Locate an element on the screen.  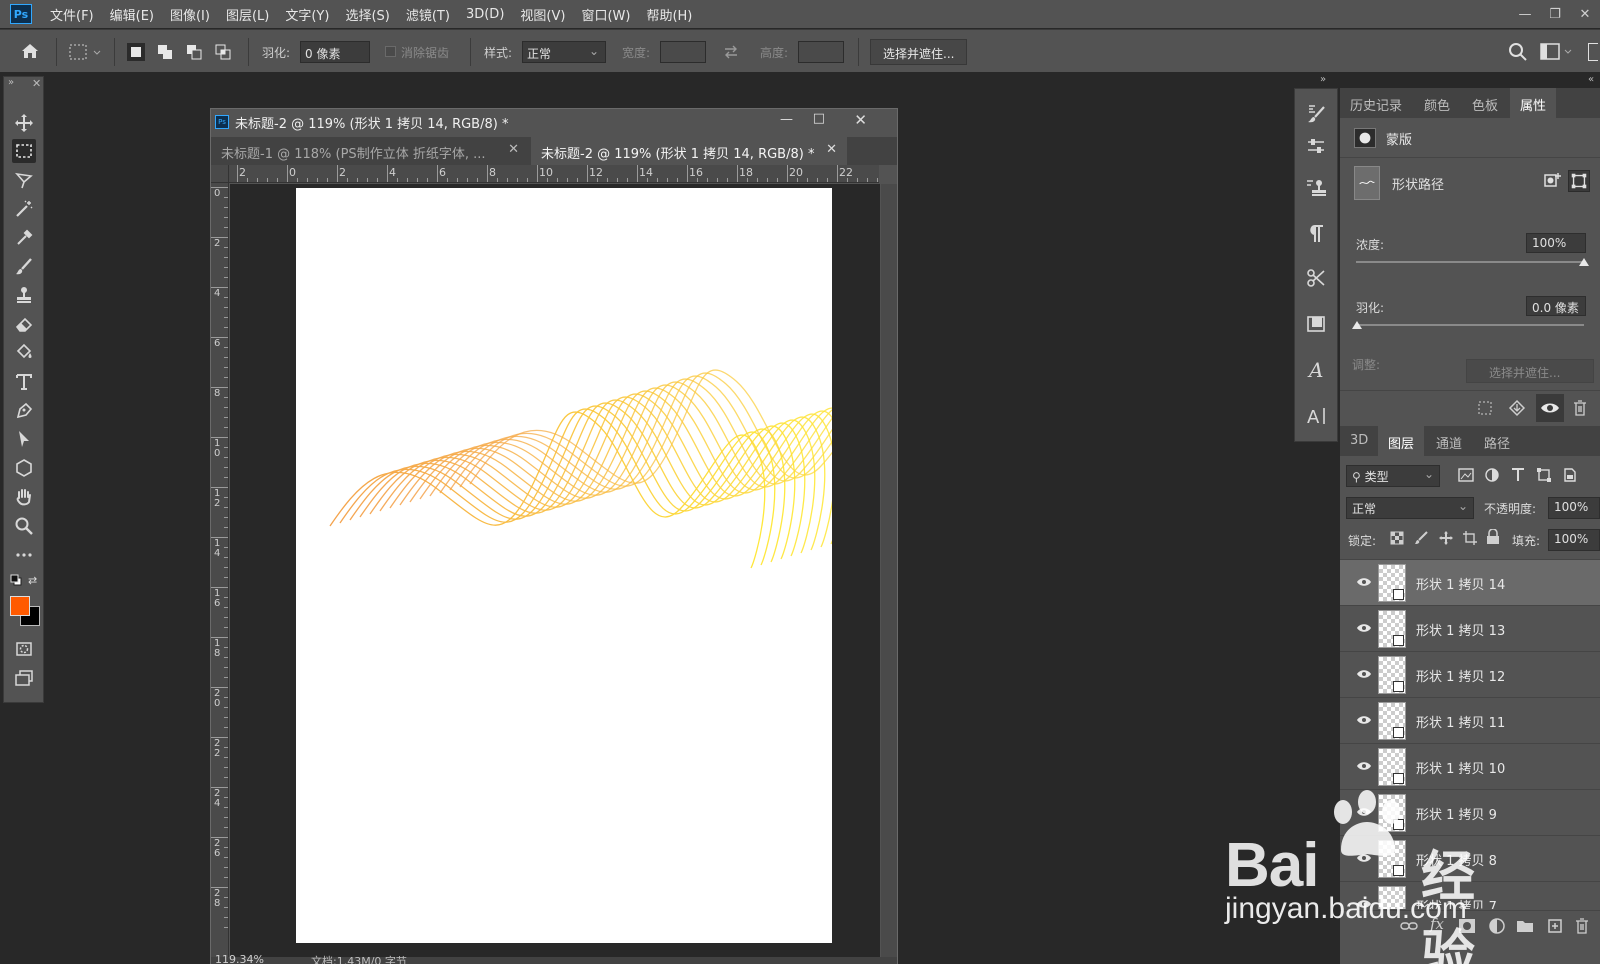
tab-3d: 3D is located at coordinates (1359, 441).